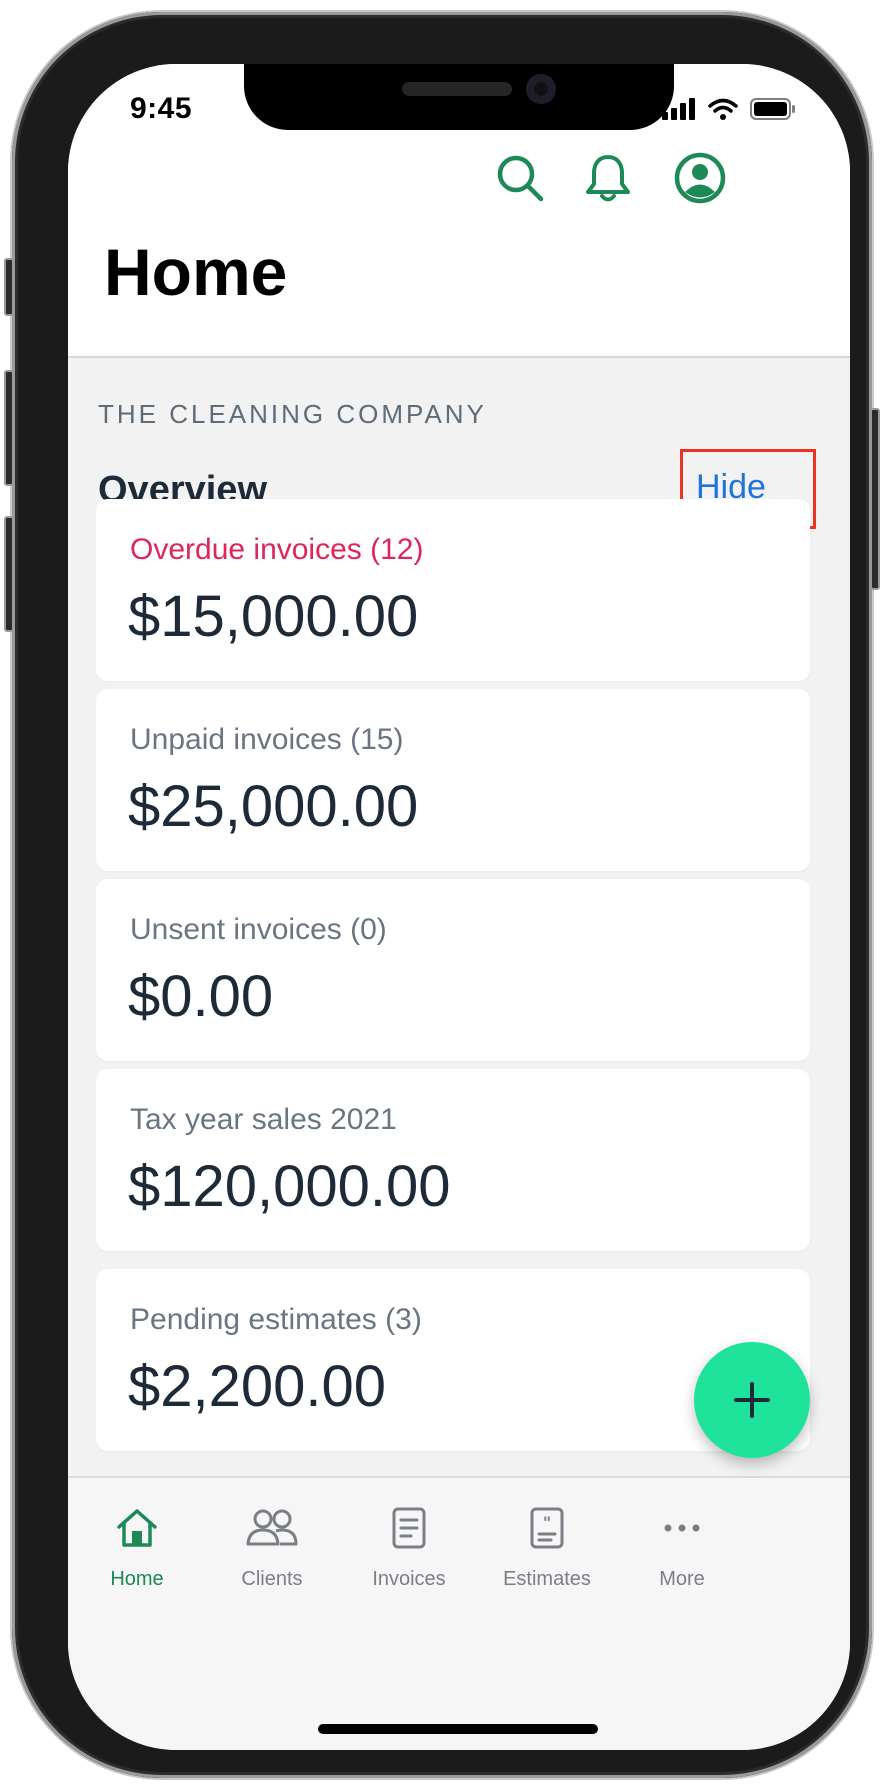 The image size is (894, 1790). I want to click on invoice-icon, so click(409, 1528).